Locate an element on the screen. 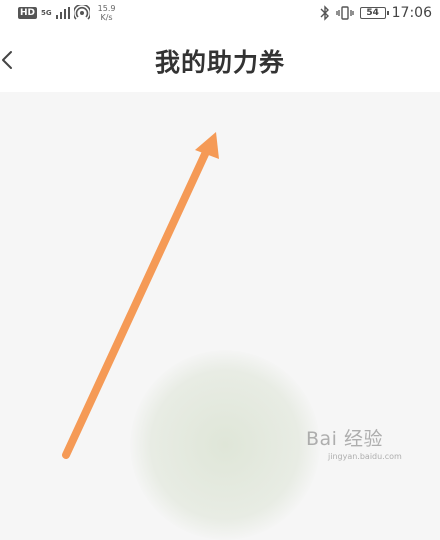 The width and height of the screenshot is (440, 540). hd-badge: HD is located at coordinates (28, 13).